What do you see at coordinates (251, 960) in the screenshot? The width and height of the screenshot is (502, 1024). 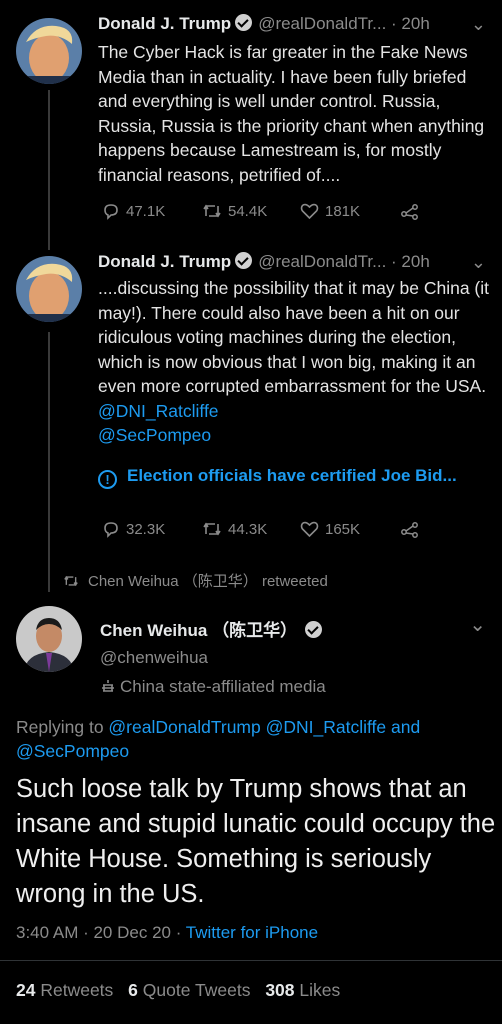 I see `divider` at bounding box center [251, 960].